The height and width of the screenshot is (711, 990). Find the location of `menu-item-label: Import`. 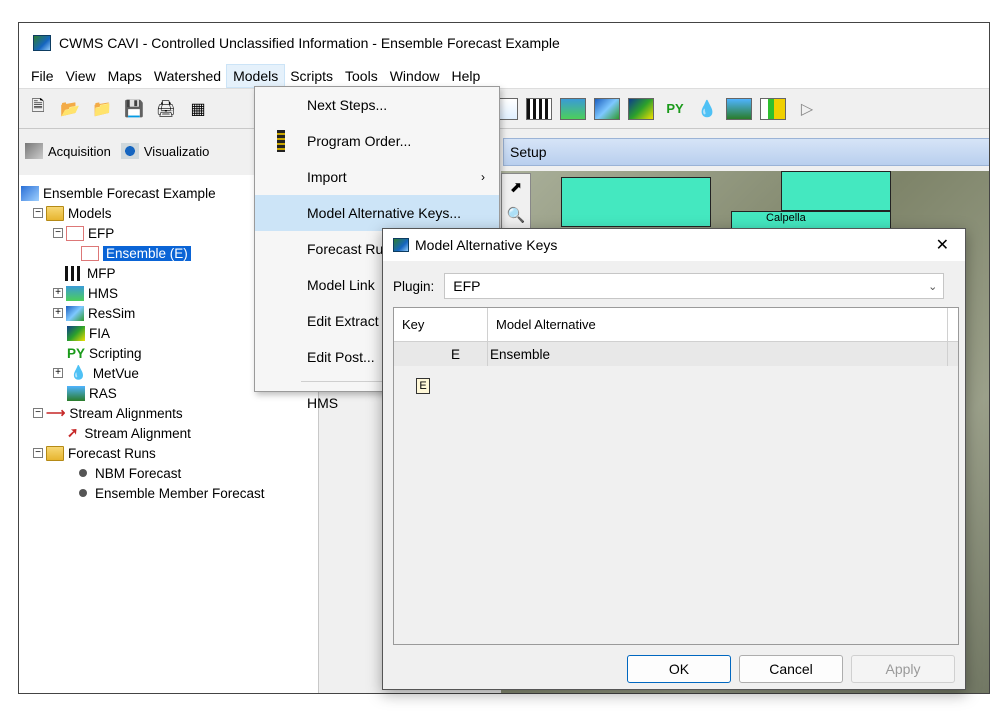

menu-item-label: Import is located at coordinates (327, 177).